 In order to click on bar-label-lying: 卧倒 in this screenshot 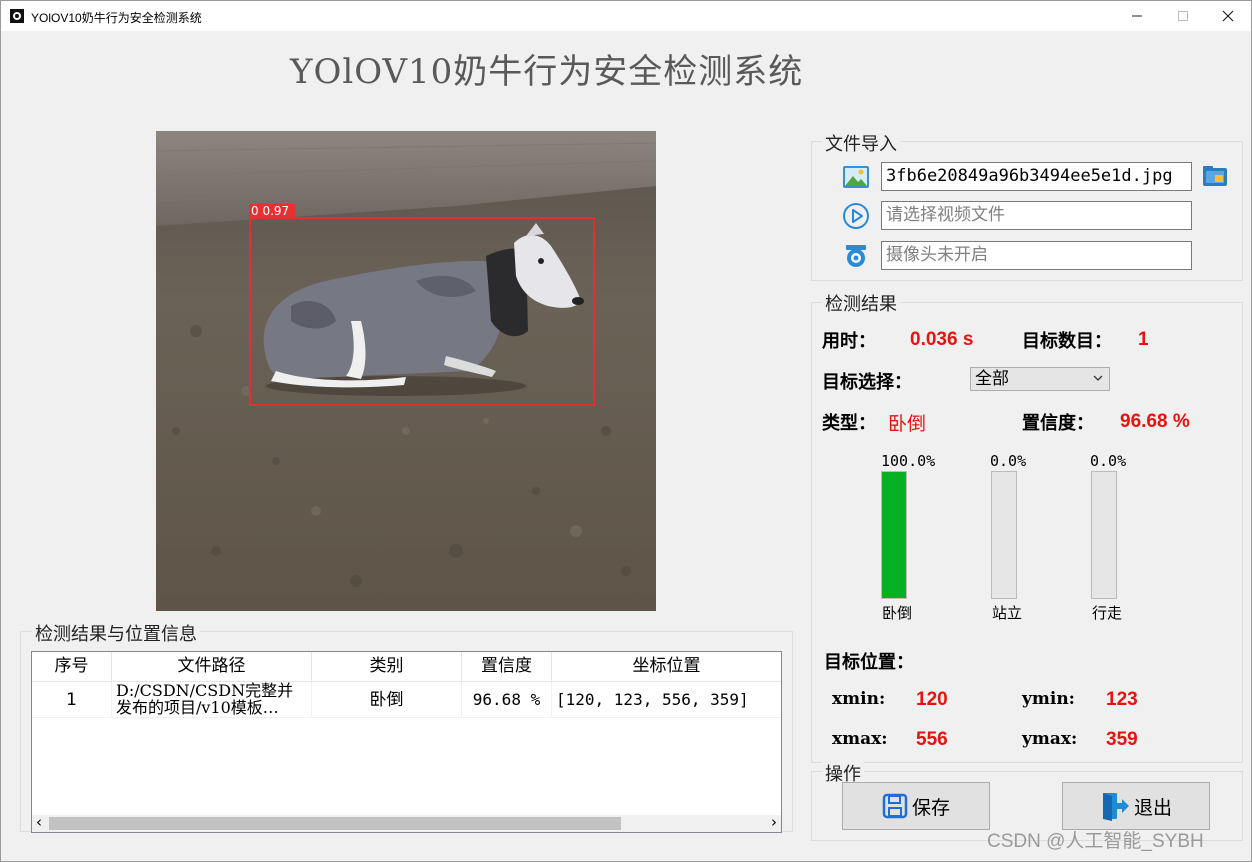, I will do `click(897, 613)`.